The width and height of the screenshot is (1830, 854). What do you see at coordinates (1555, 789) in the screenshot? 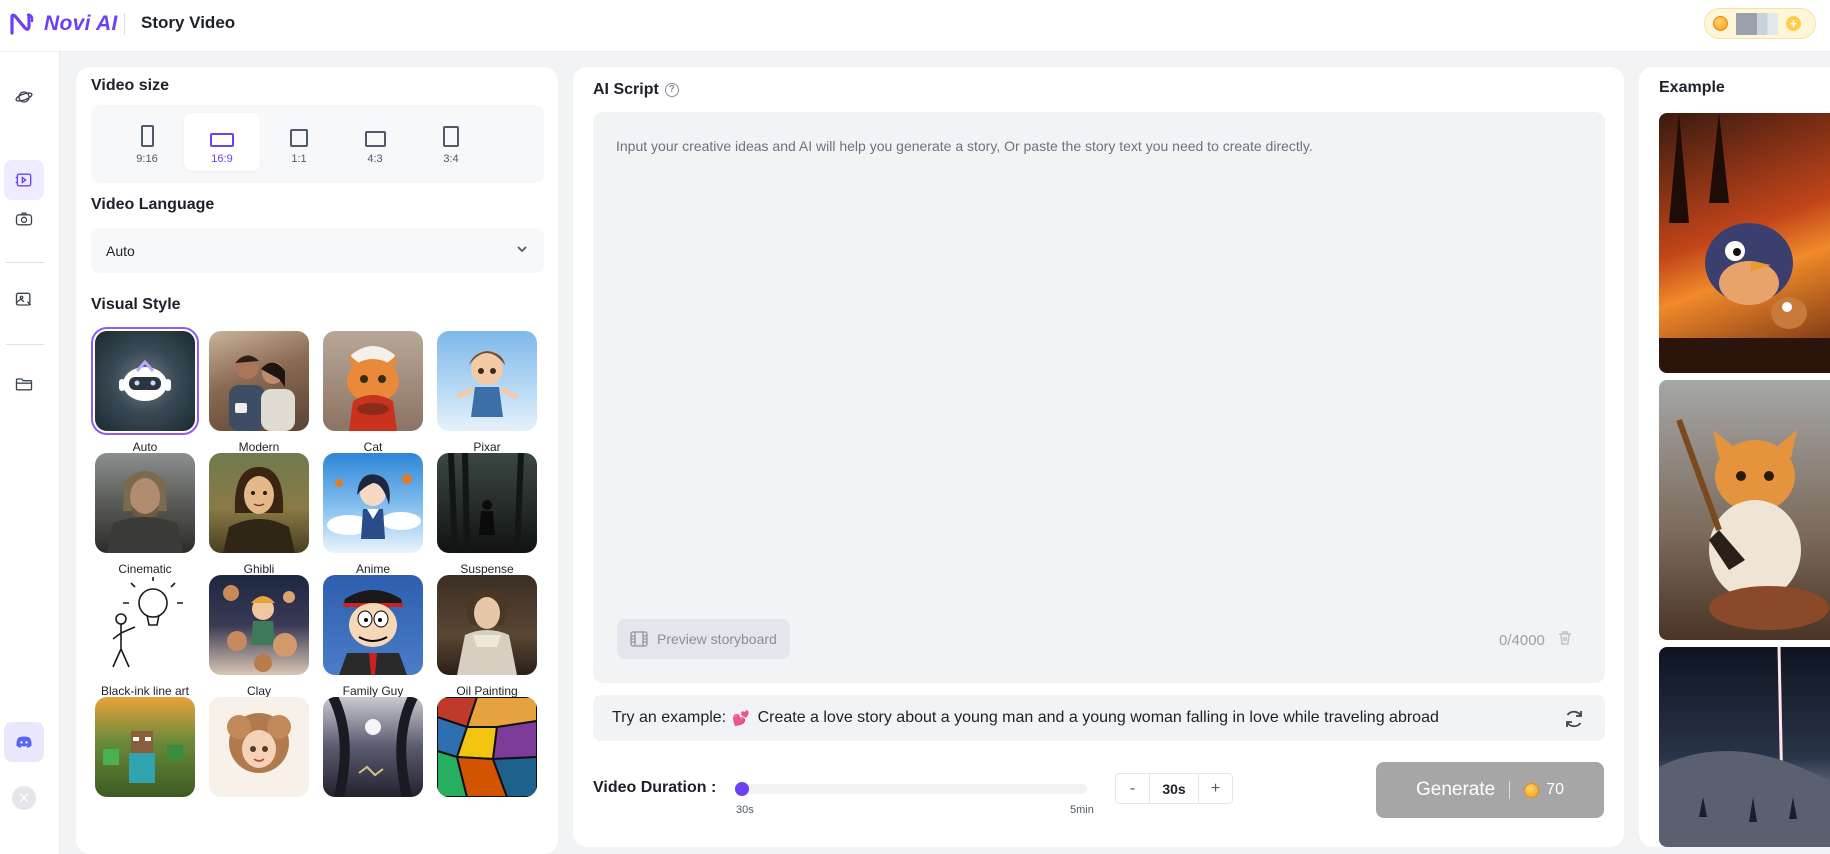
I see `generate-cost-value: 70` at bounding box center [1555, 789].